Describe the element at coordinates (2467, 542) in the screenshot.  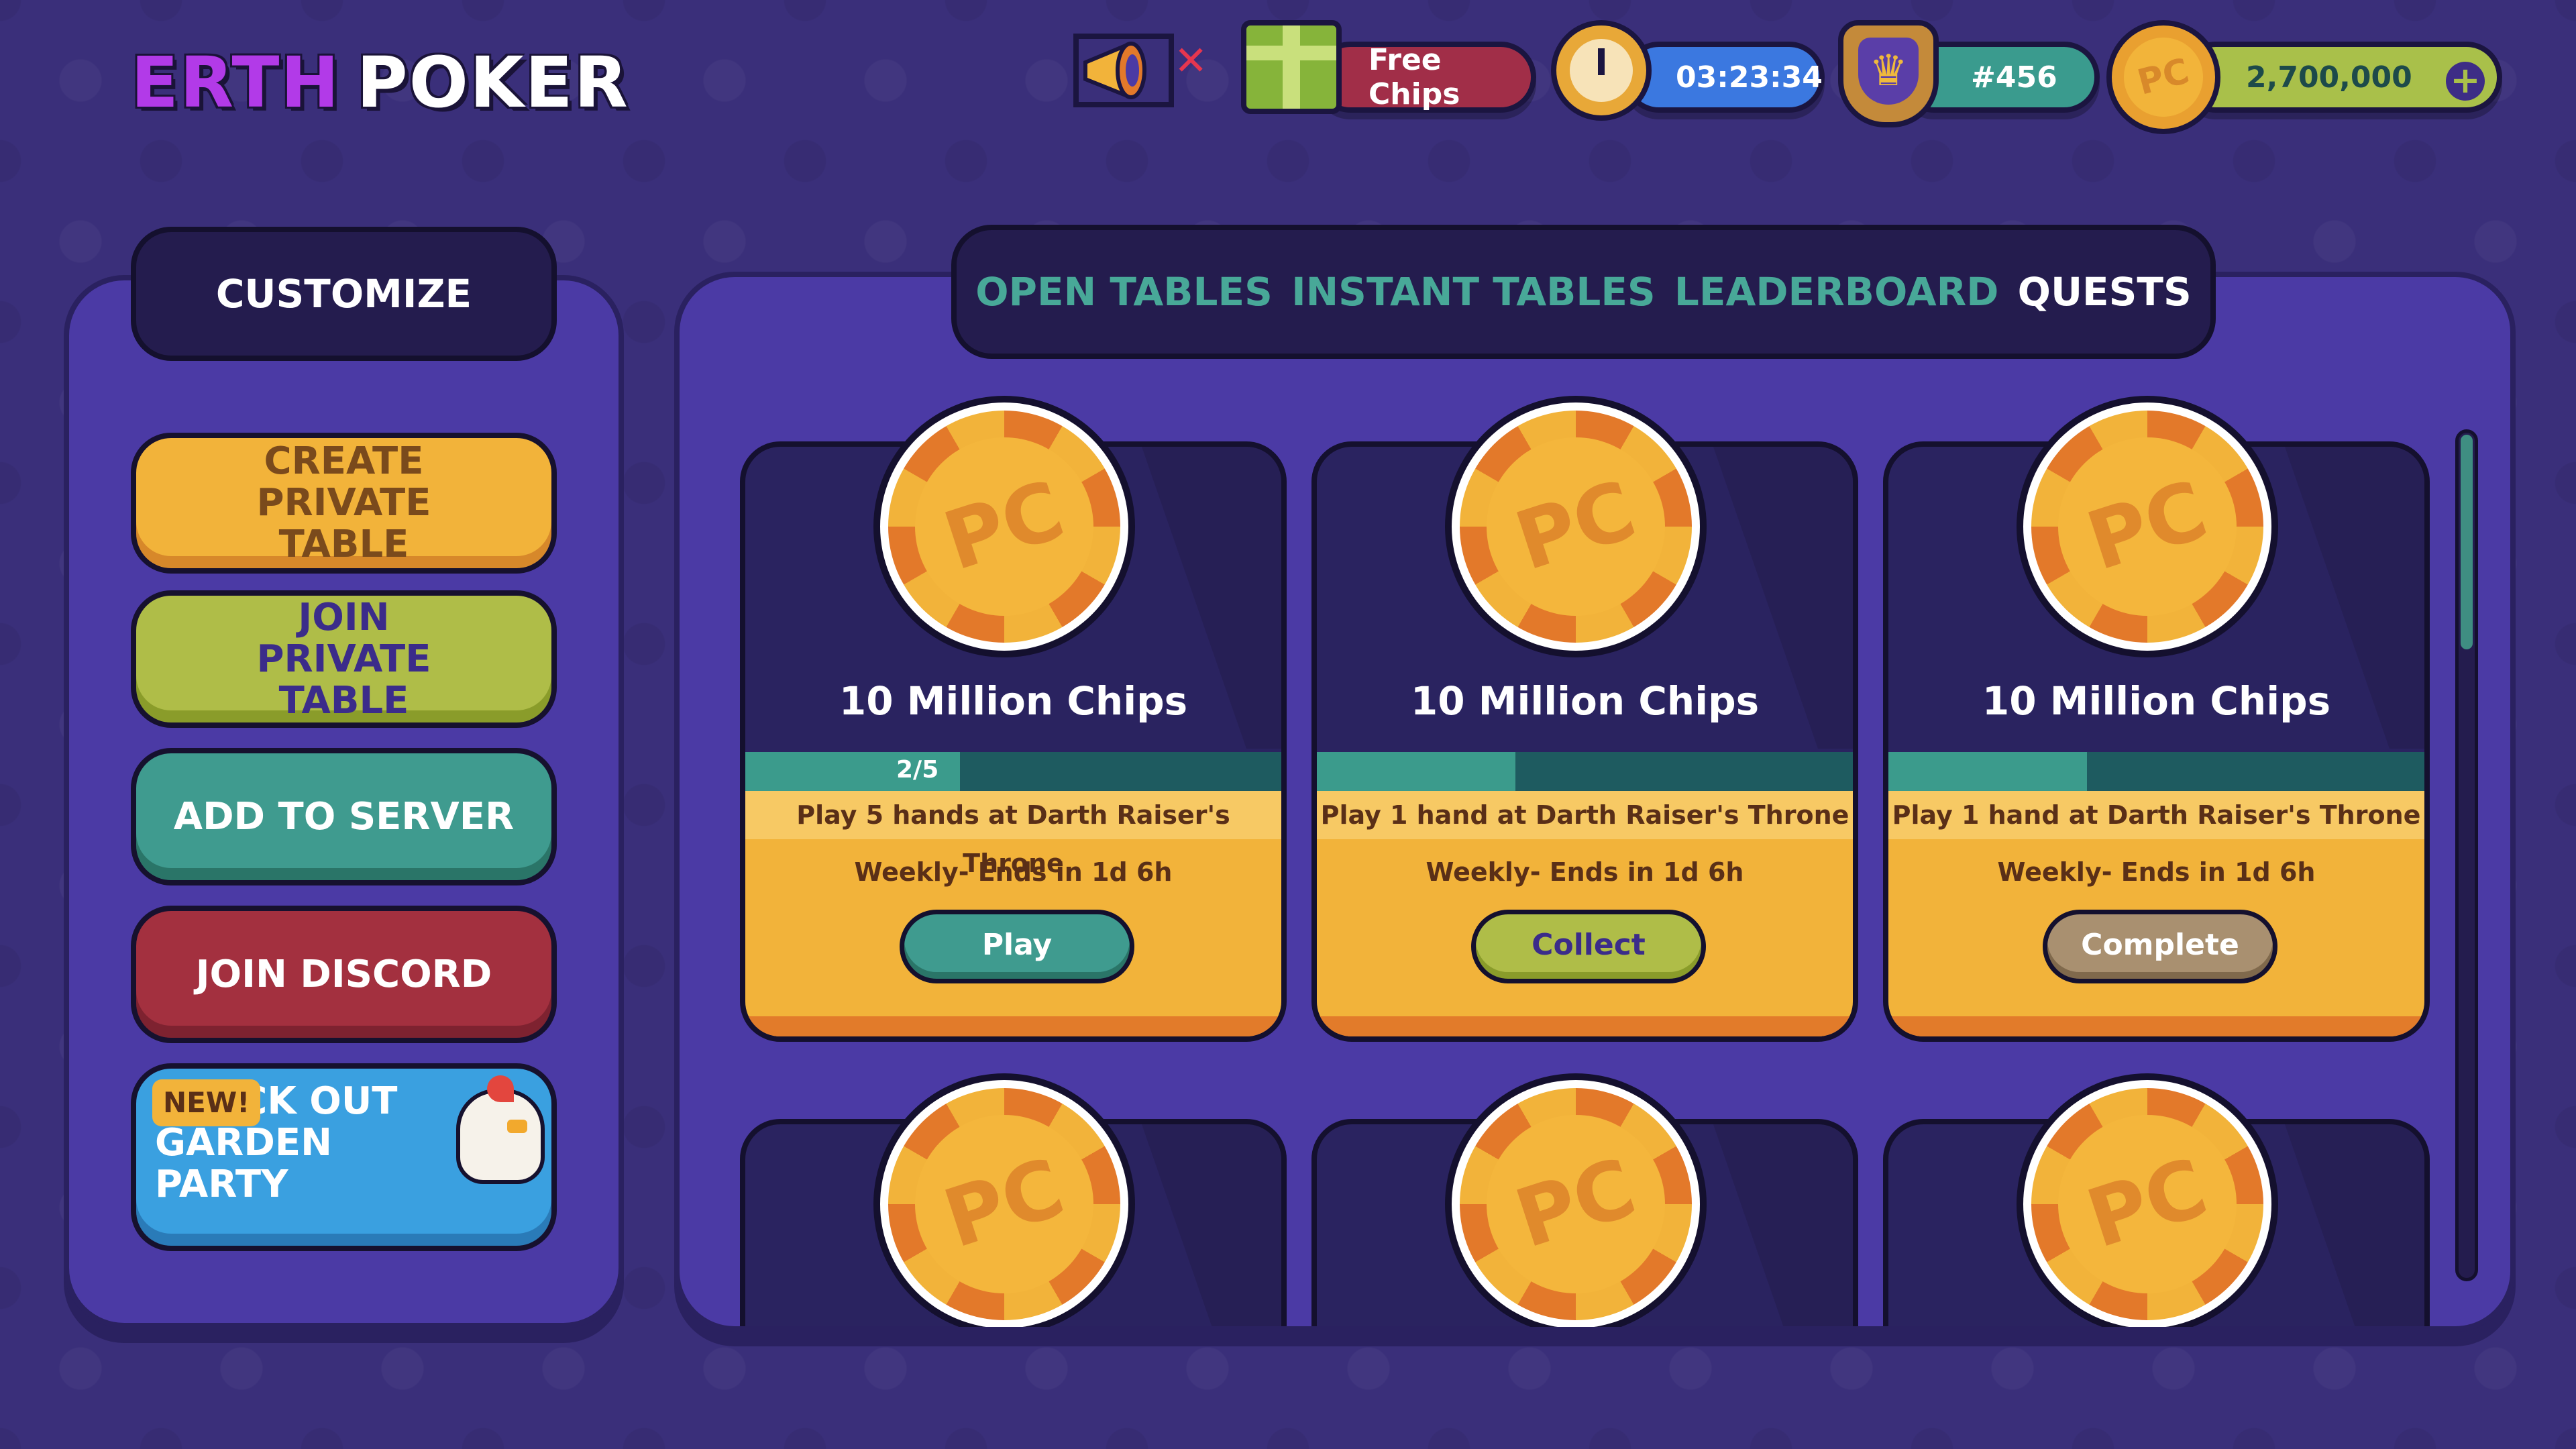
I see `scrollbar-thumb` at that location.